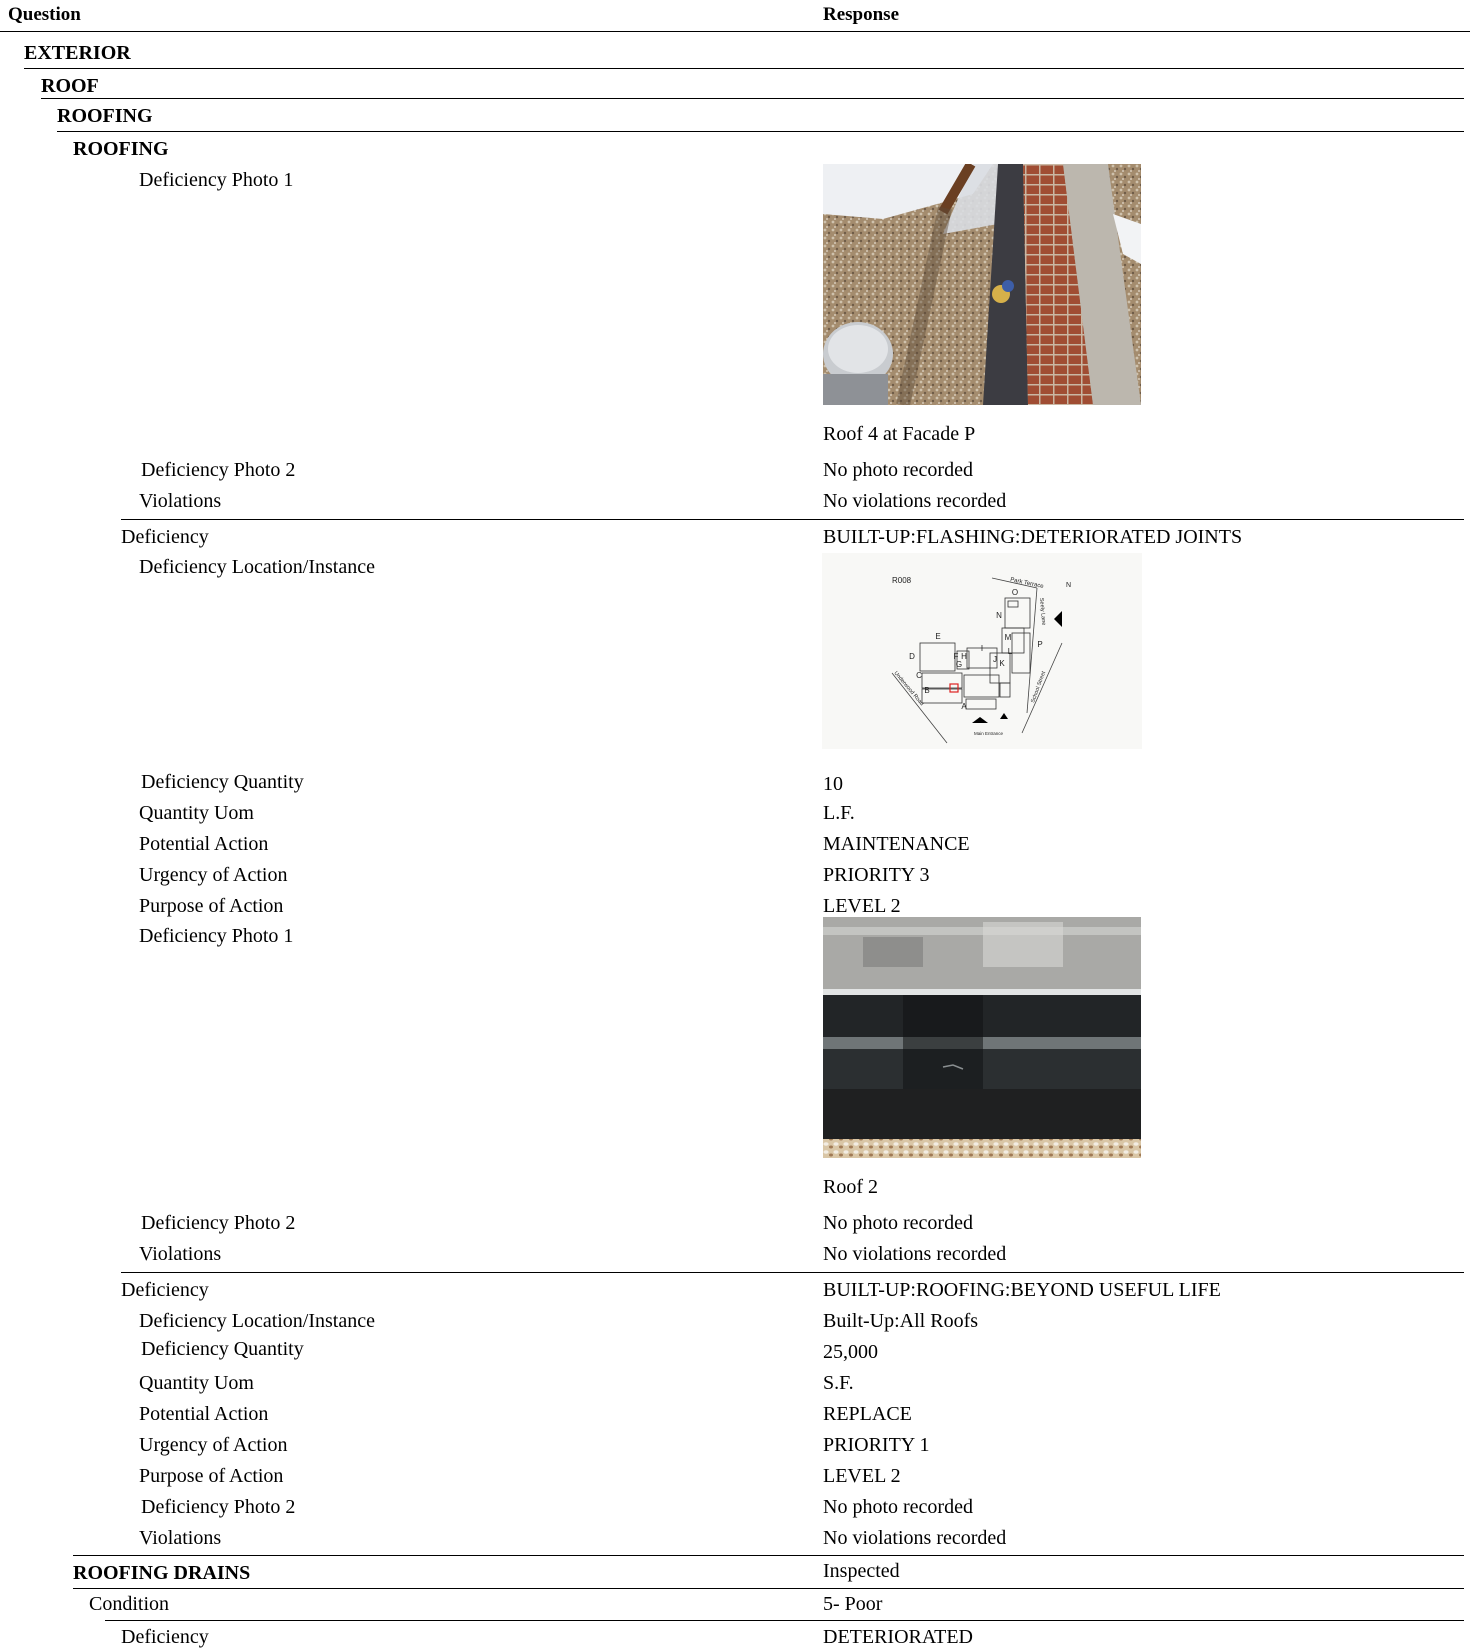  I want to click on svg-text: R008, so click(902, 580).